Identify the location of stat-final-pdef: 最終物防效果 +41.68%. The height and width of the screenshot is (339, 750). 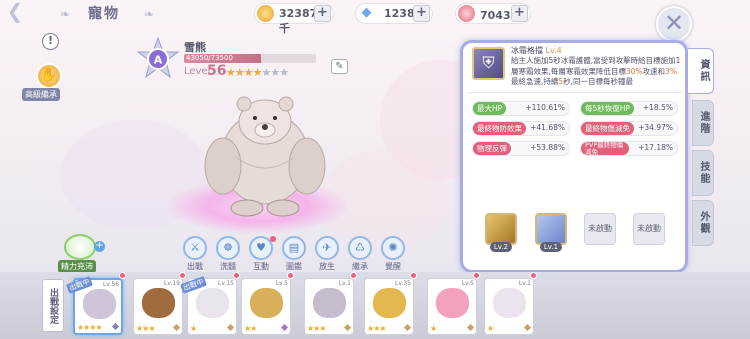
(521, 128).